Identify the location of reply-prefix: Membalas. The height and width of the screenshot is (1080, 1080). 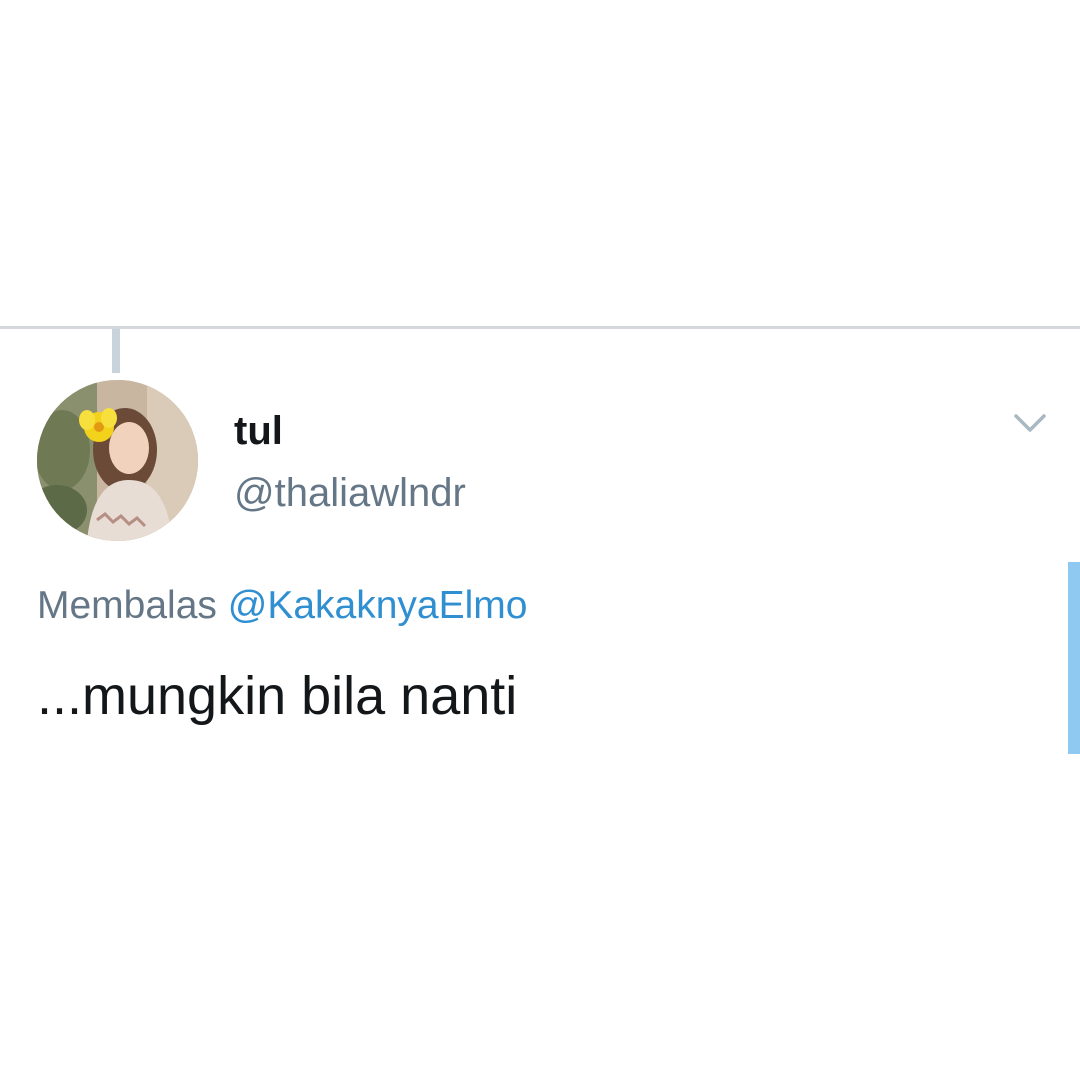
(127, 605).